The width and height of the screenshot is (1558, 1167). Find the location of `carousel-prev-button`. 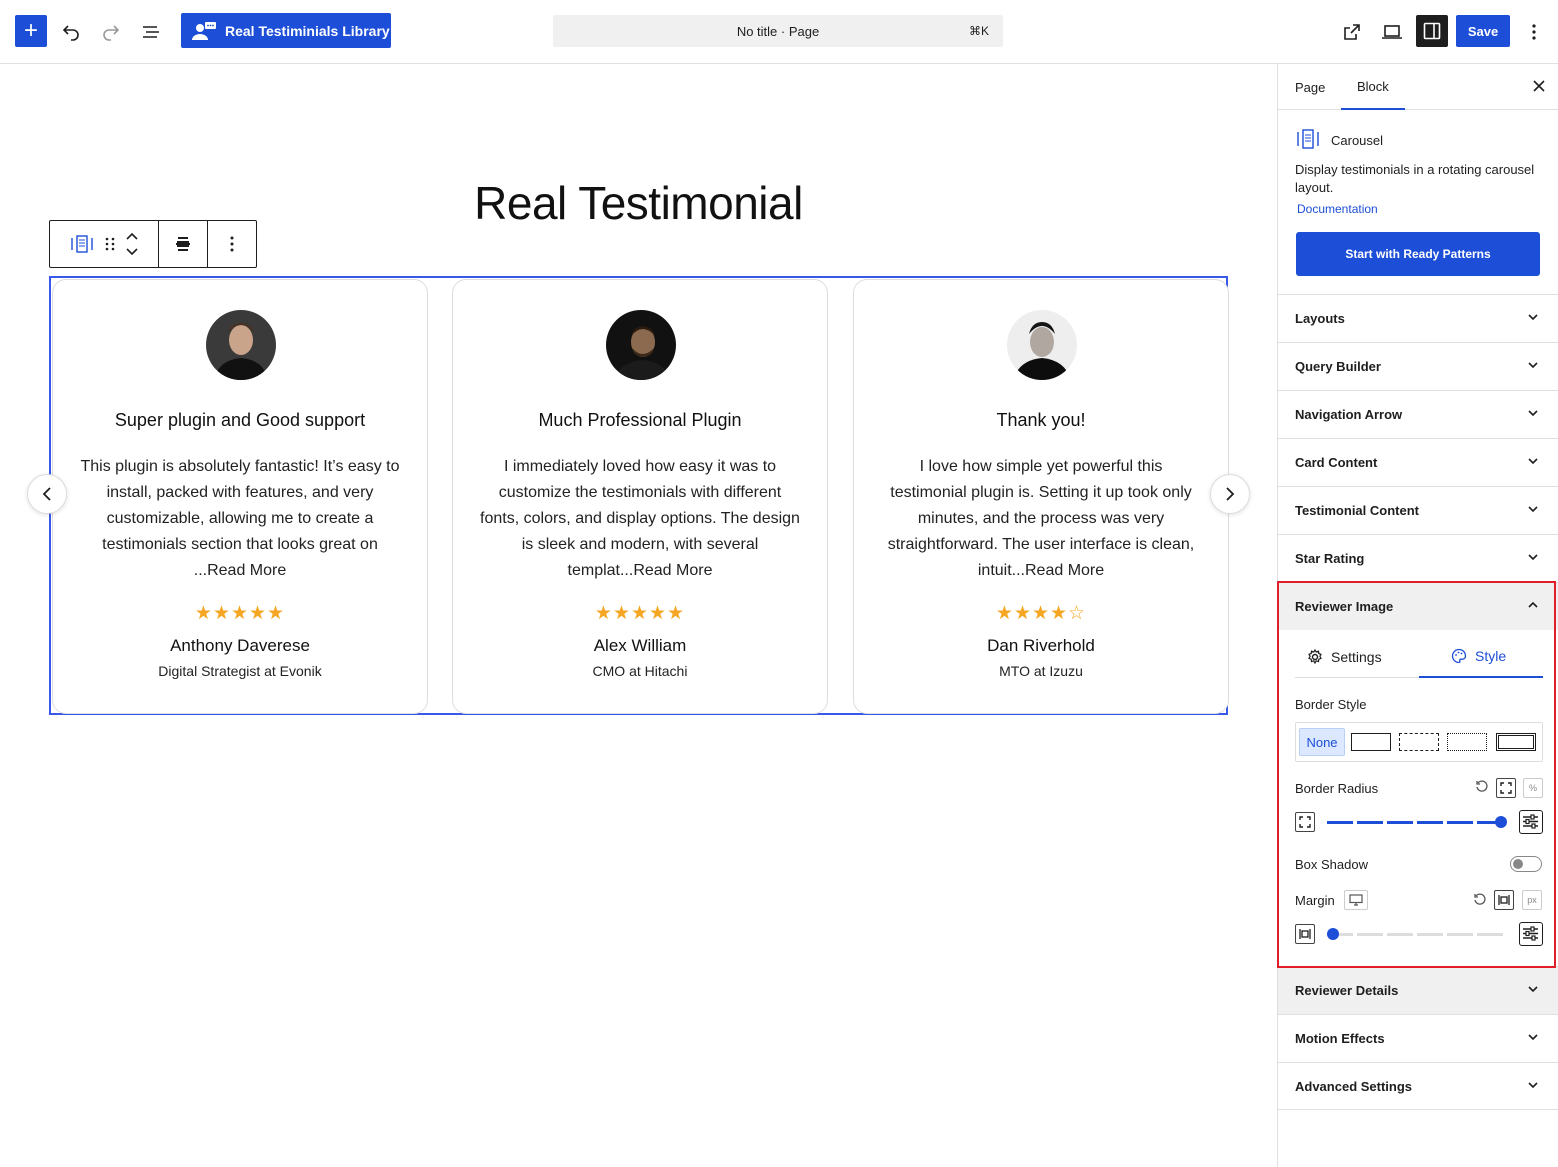

carousel-prev-button is located at coordinates (47, 494).